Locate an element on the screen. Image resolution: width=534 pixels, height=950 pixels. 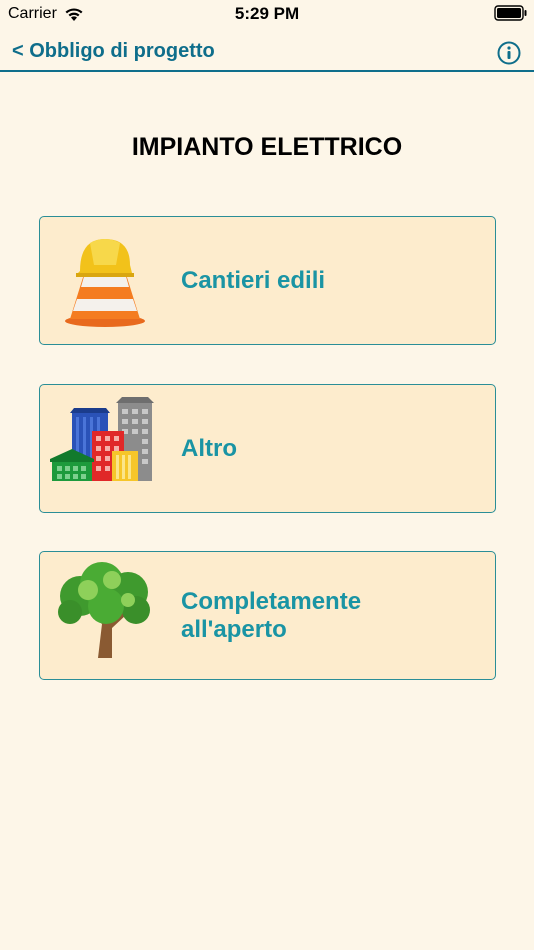
option-label: Completamente all'aperto is located at coordinates (271, 615).